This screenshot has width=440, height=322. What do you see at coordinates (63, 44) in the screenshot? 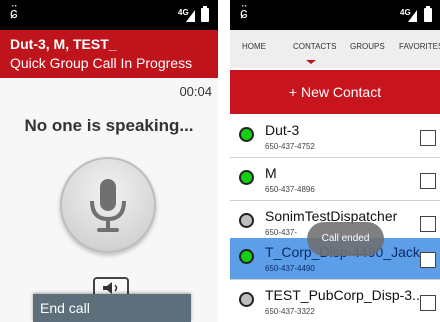
I see `caller-name: Dut-3, M, TEST_` at bounding box center [63, 44].